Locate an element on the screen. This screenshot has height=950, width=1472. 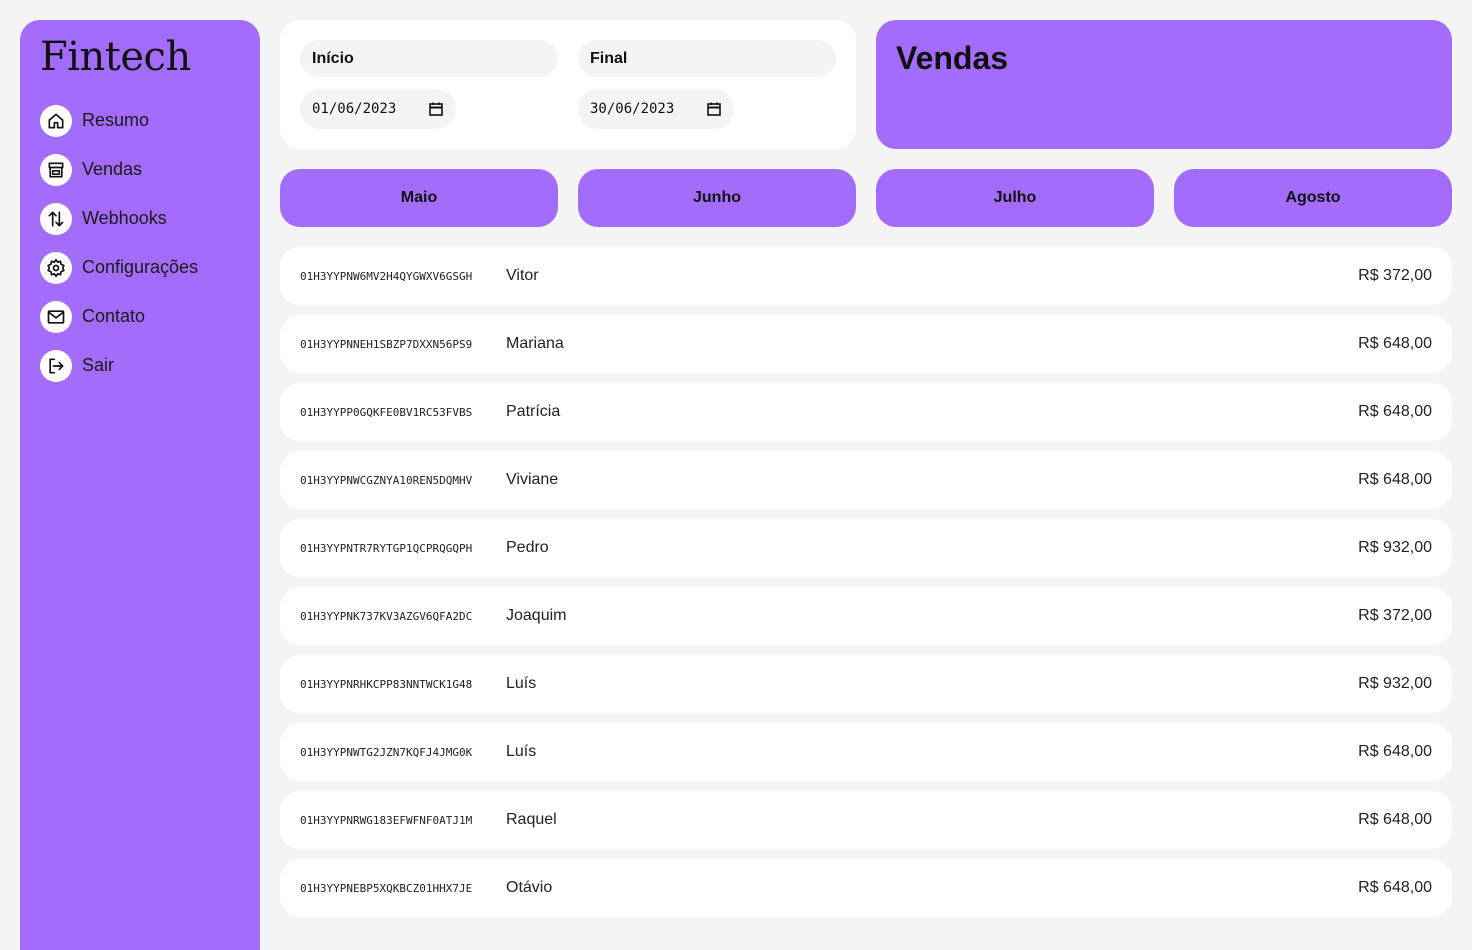
mail-icon is located at coordinates (56, 316).